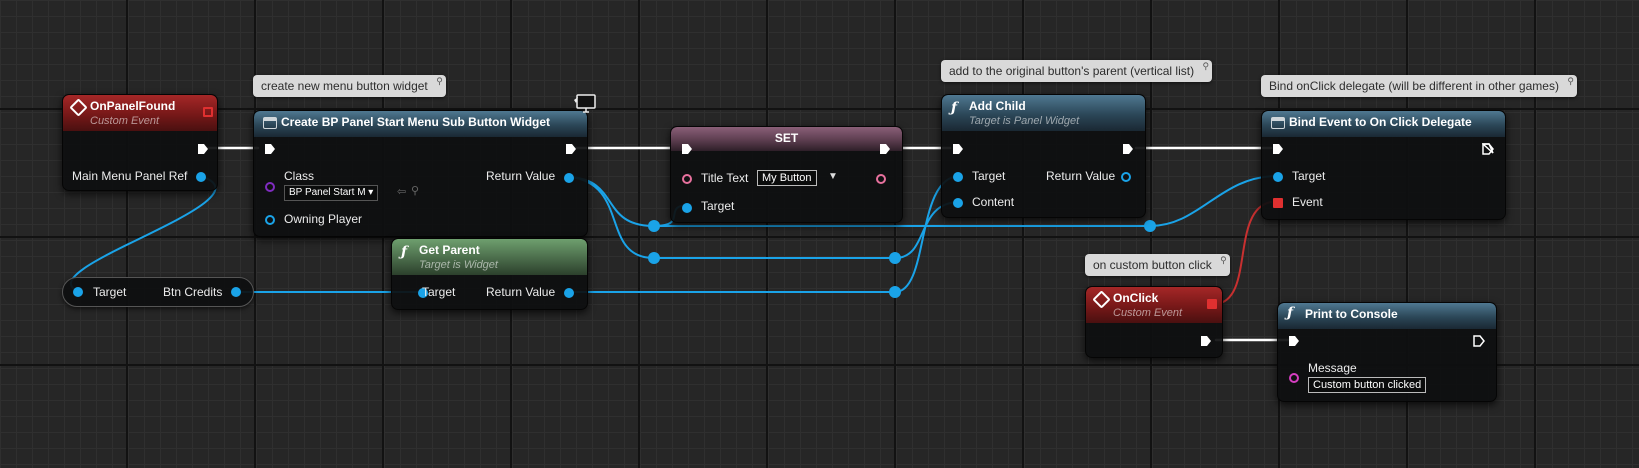 Image resolution: width=1639 pixels, height=468 pixels. I want to click on node-header: SET, so click(786, 139).